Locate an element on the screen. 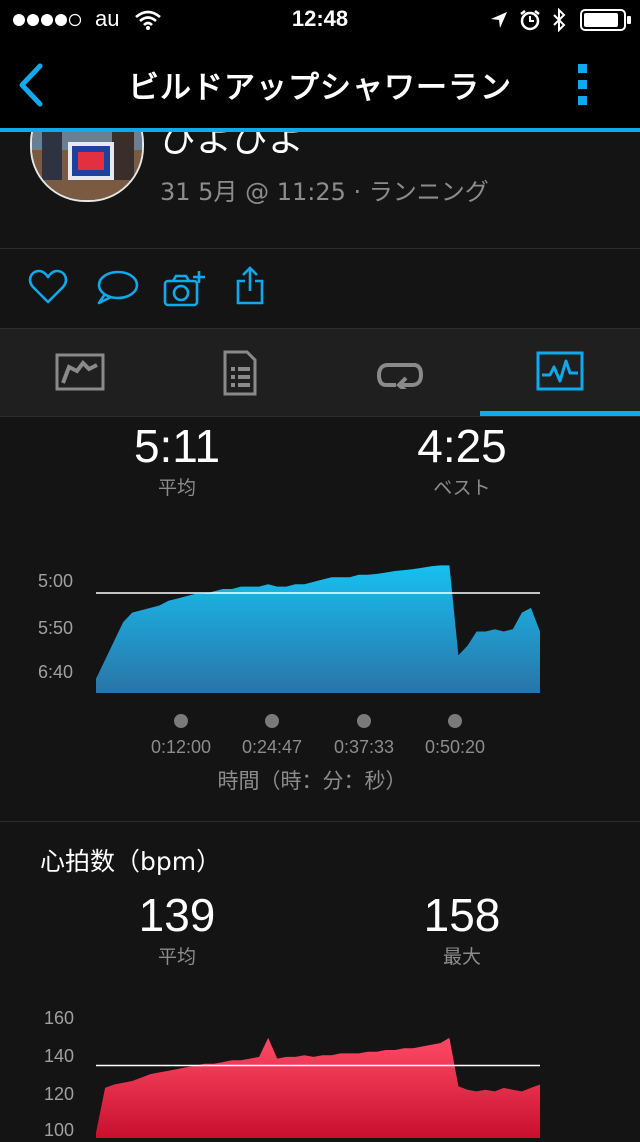  tab-details is located at coordinates (240, 373).